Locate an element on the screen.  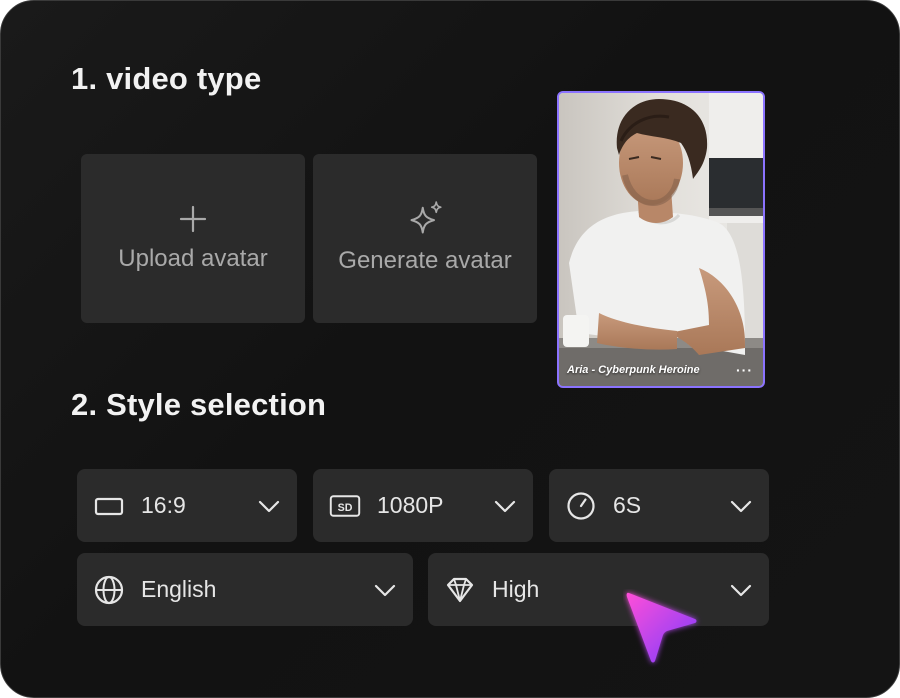
quality-select: High is located at coordinates (598, 589).